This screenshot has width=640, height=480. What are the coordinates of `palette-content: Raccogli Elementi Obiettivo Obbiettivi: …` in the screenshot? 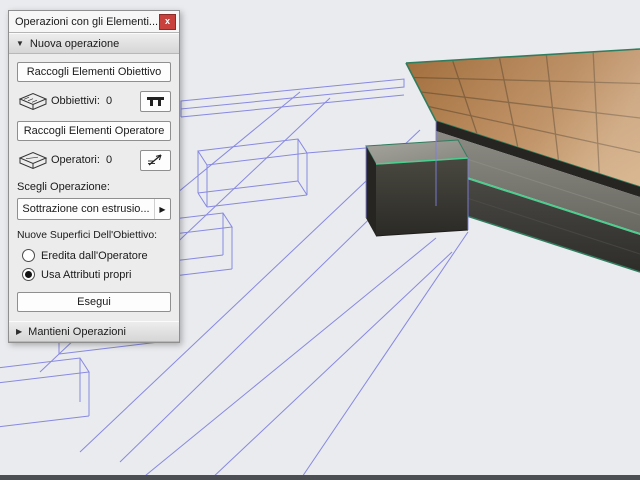 It's located at (94, 187).